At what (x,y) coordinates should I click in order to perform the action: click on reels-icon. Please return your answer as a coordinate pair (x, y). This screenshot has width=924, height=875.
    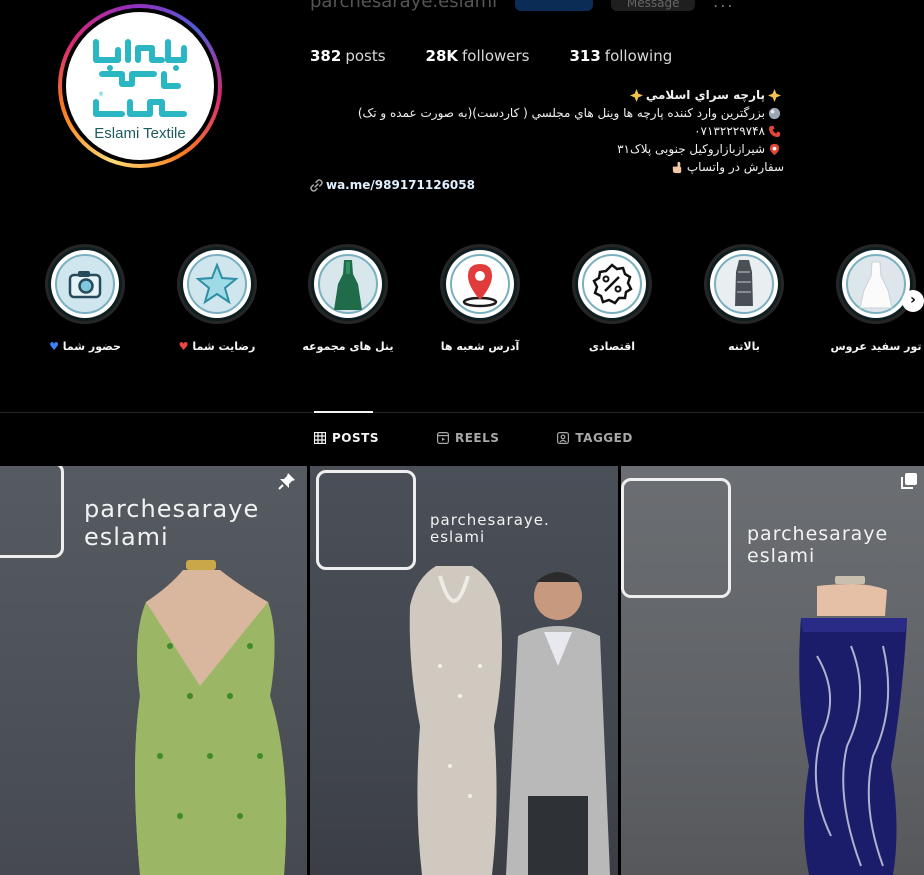
    Looking at the image, I should click on (442, 438).